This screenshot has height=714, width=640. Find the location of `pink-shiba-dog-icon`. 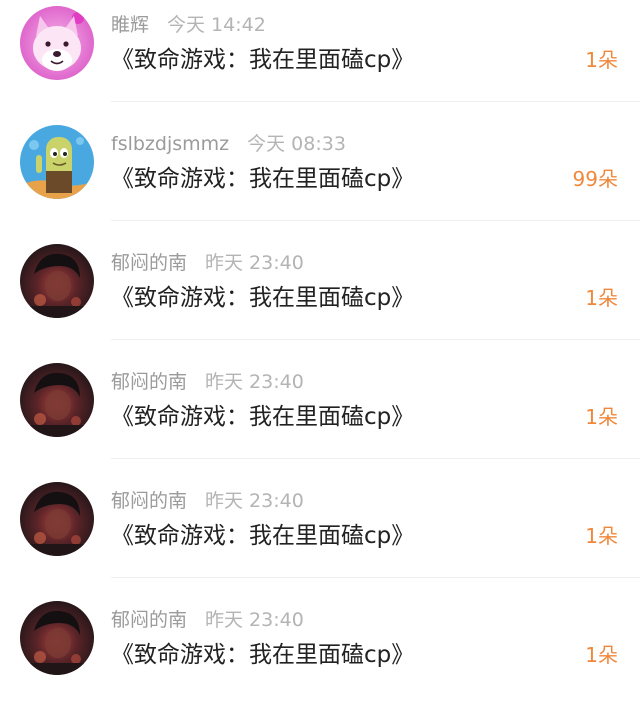

pink-shiba-dog-icon is located at coordinates (57, 43).